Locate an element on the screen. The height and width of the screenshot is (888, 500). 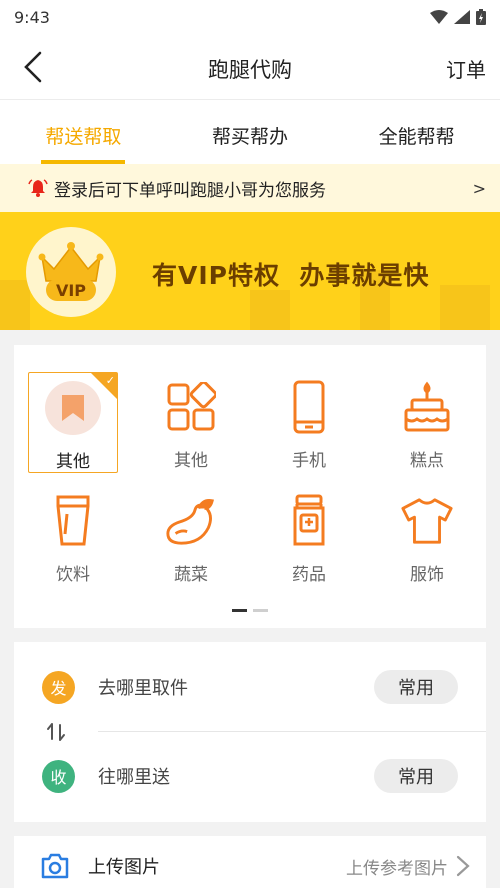
service-tabs: 帮送帮取 帮买帮办 全能帮帮 is located at coordinates (250, 132).